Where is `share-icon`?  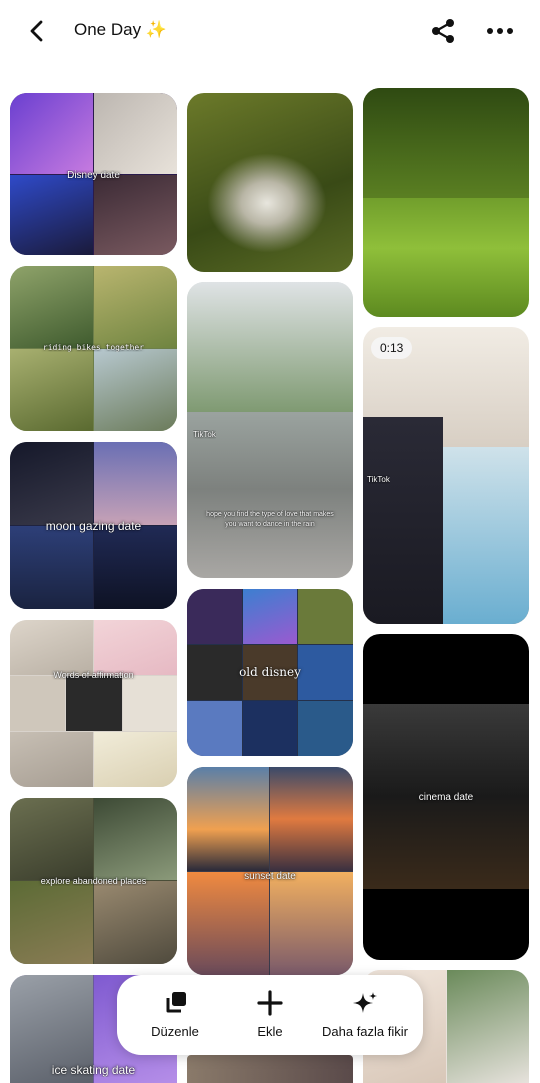
share-icon is located at coordinates (443, 31).